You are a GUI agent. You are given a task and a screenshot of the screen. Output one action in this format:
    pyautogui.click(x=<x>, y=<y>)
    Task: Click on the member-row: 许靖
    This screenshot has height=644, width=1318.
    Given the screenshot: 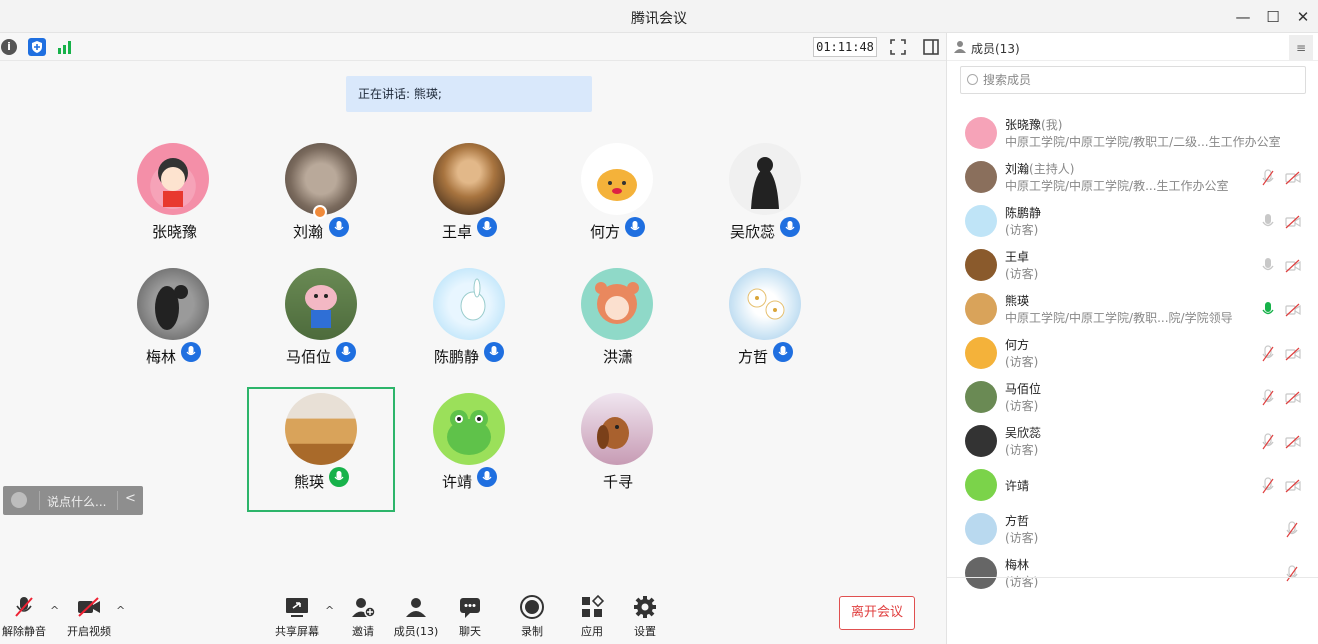 What is the action you would take?
    pyautogui.click(x=1132, y=485)
    